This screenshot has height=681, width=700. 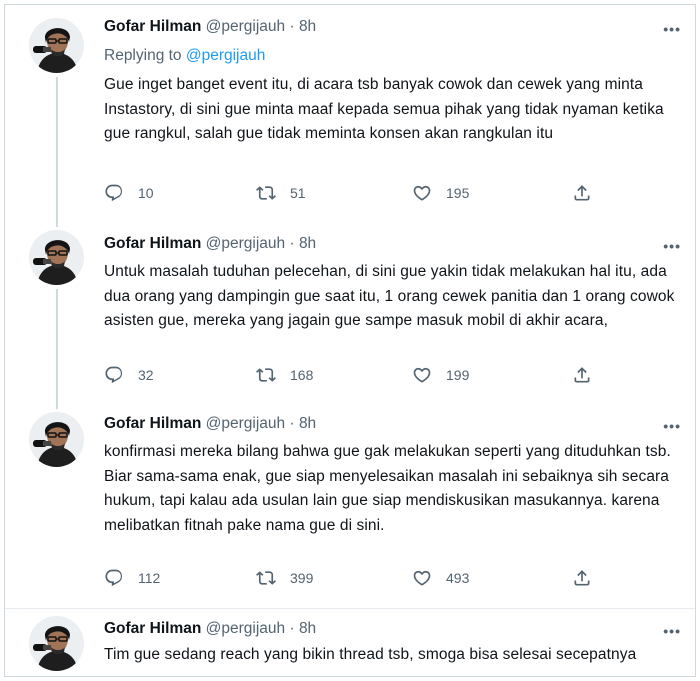 What do you see at coordinates (284, 578) in the screenshot?
I see `retweet-button: 399` at bounding box center [284, 578].